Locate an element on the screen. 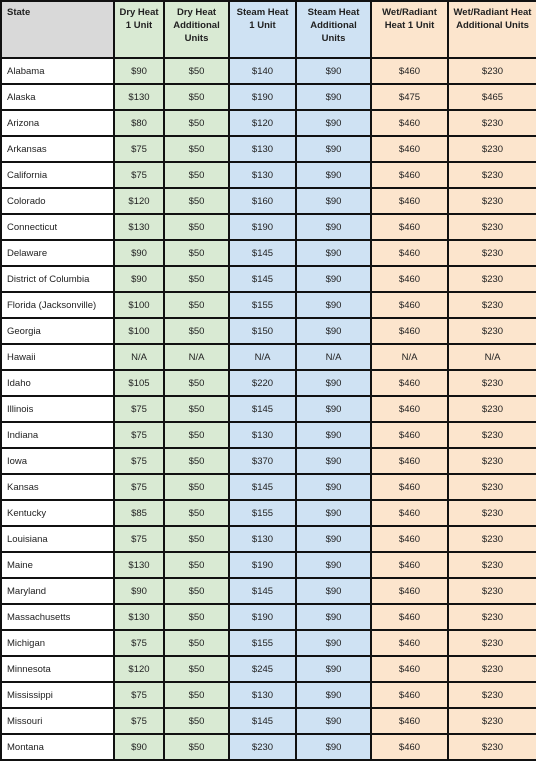  table-row: Georgia $100 $50 $150 $90 $460 $230 is located at coordinates (268, 331).